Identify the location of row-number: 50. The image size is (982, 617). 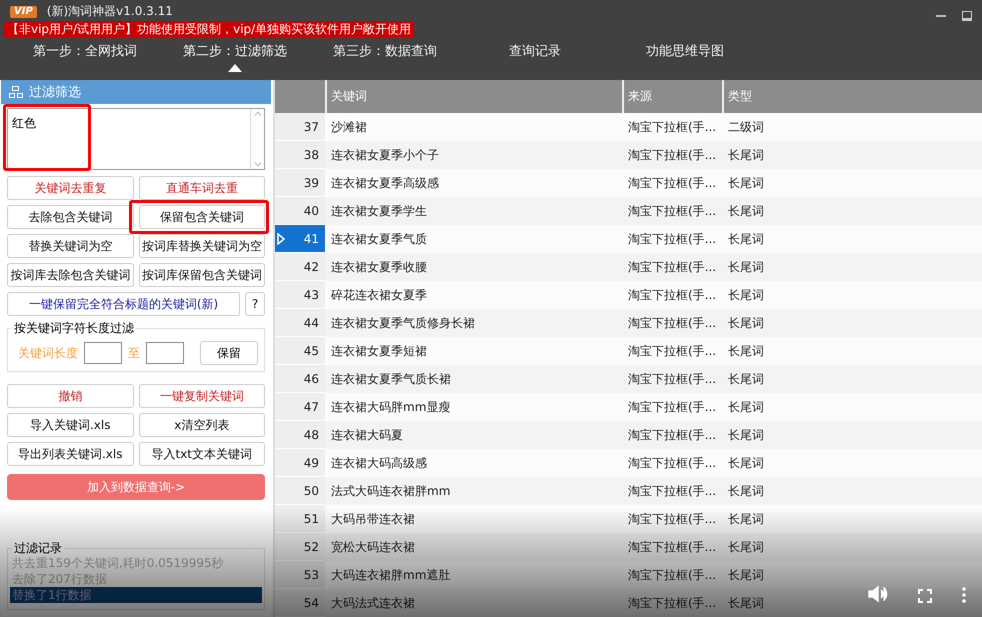
(300, 491).